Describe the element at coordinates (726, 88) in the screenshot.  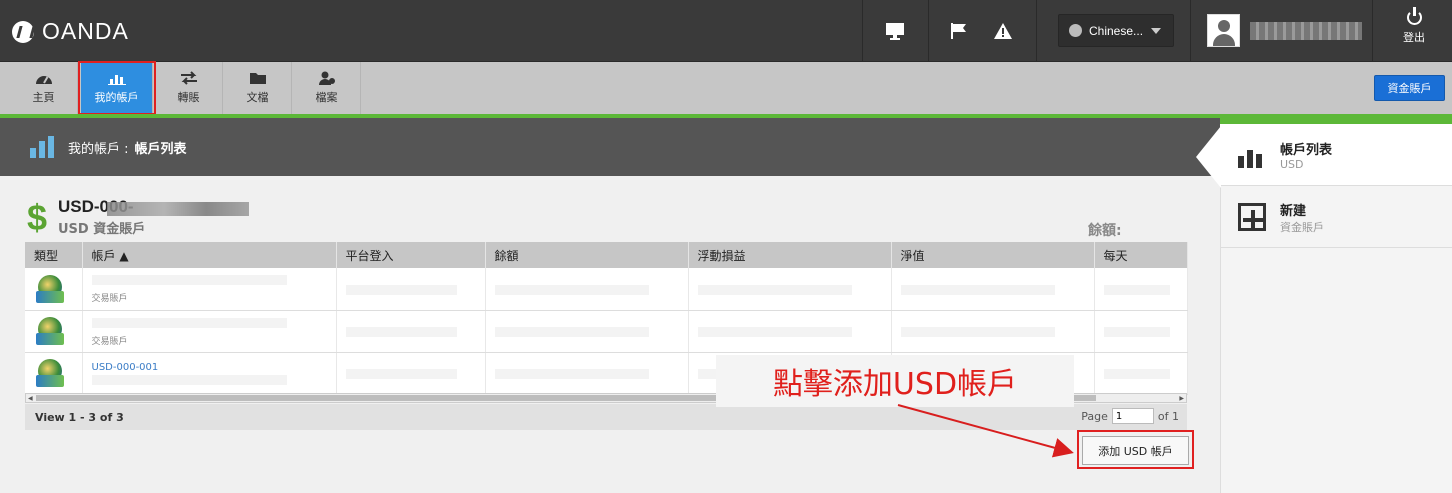
I see `main-nav: 主頁 我的帳戶 轉賬 文檔 檔案` at that location.